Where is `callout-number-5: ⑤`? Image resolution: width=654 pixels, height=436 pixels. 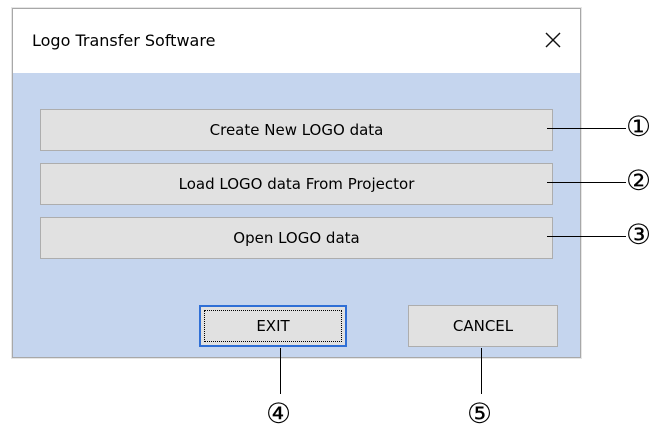 callout-number-5: ⑤ is located at coordinates (480, 413).